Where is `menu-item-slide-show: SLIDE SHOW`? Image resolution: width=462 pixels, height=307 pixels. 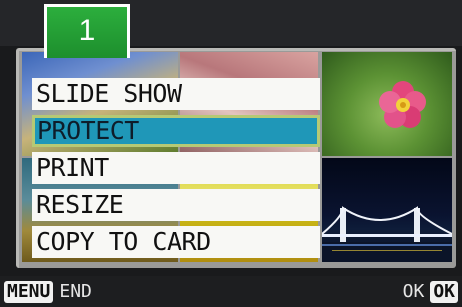
menu-item-slide-show: SLIDE SHOW is located at coordinates (176, 94).